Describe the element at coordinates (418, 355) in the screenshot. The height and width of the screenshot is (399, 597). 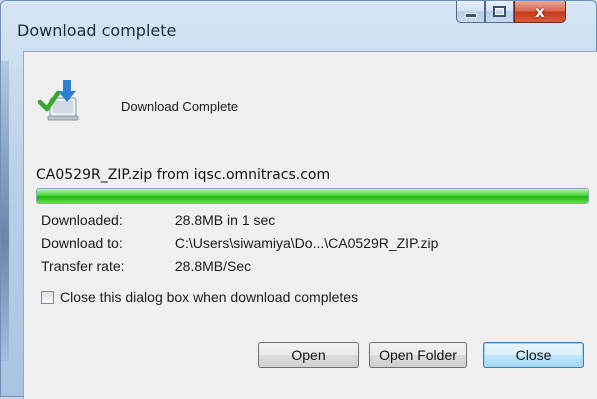
I see `open-folder-button: Open Folder` at that location.